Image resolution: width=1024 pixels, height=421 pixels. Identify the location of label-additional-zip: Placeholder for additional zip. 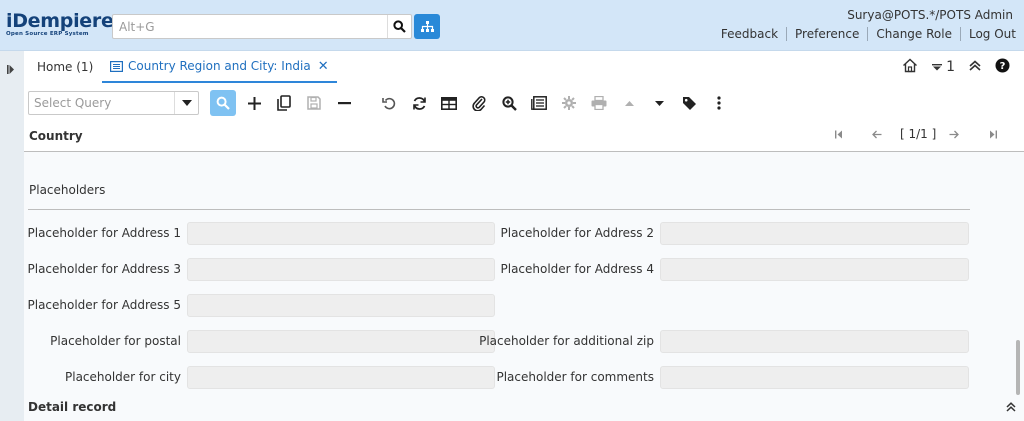
(566, 341).